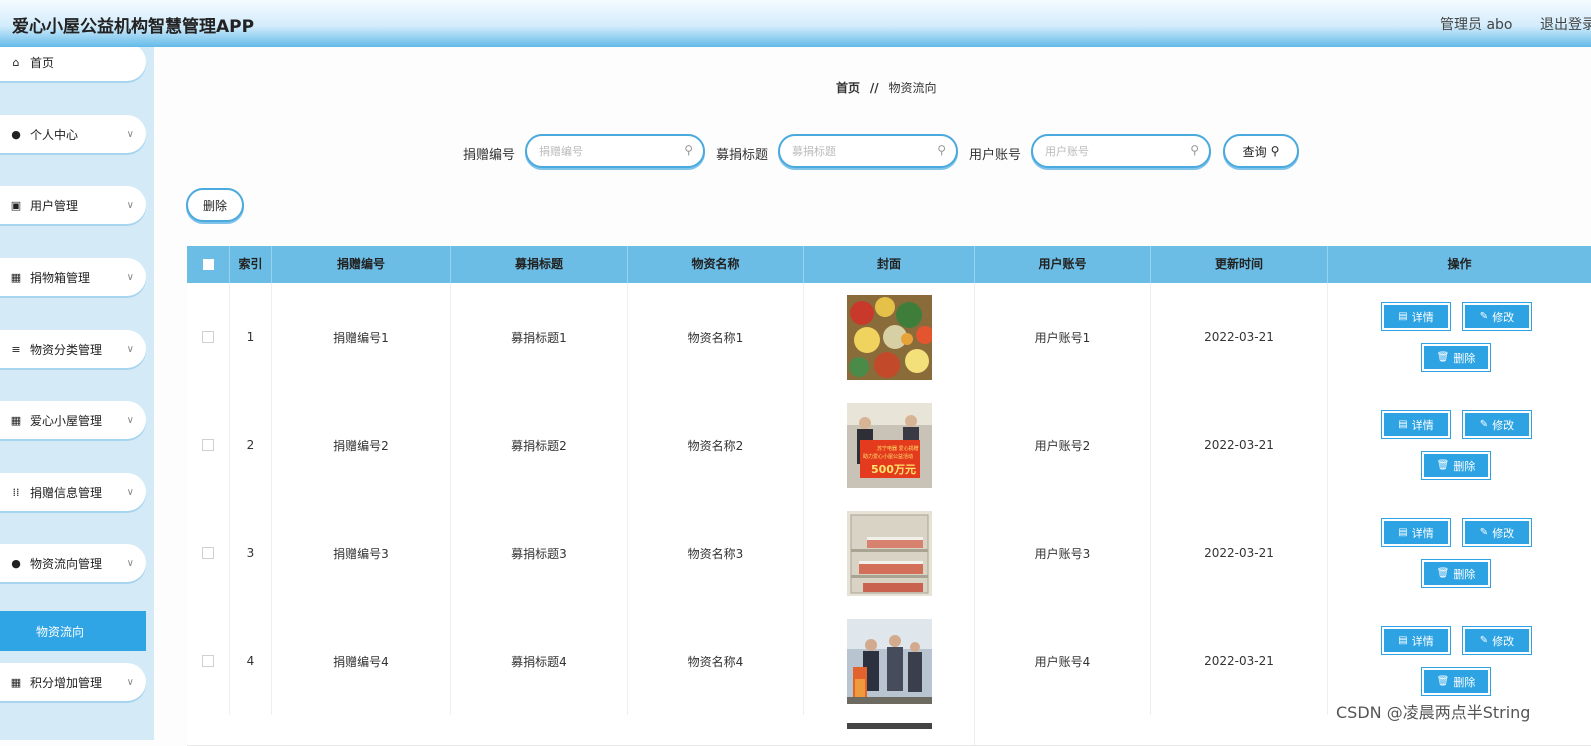 This screenshot has height=746, width=1591. Describe the element at coordinates (361, 445) in the screenshot. I see `cell-donation-no: 捐赠编号2` at that location.